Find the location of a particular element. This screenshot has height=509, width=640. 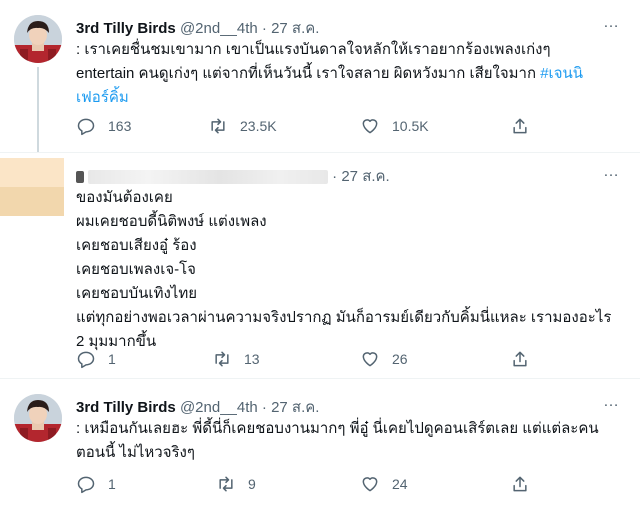

blurred-username-mark is located at coordinates (80, 177).